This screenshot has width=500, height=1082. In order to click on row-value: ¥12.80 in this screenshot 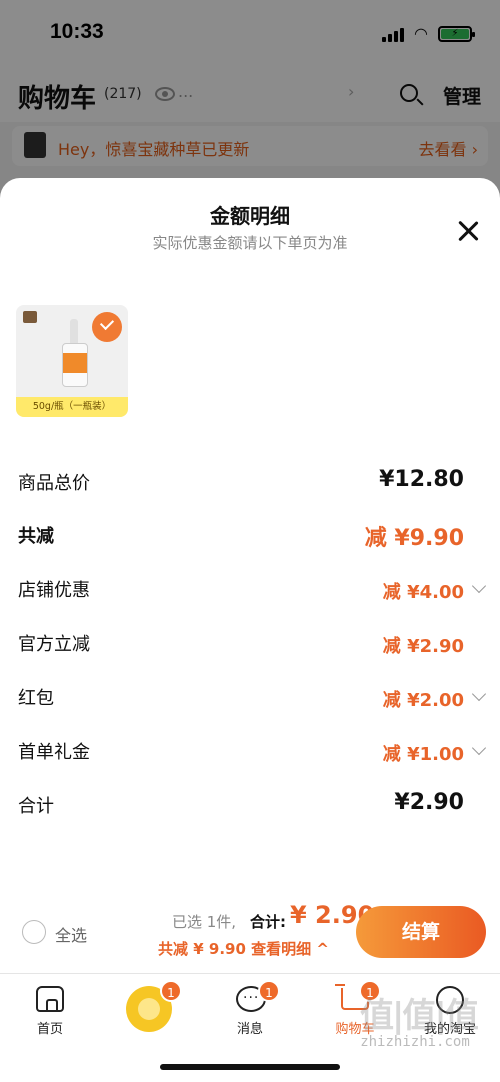, I will do `click(421, 479)`.